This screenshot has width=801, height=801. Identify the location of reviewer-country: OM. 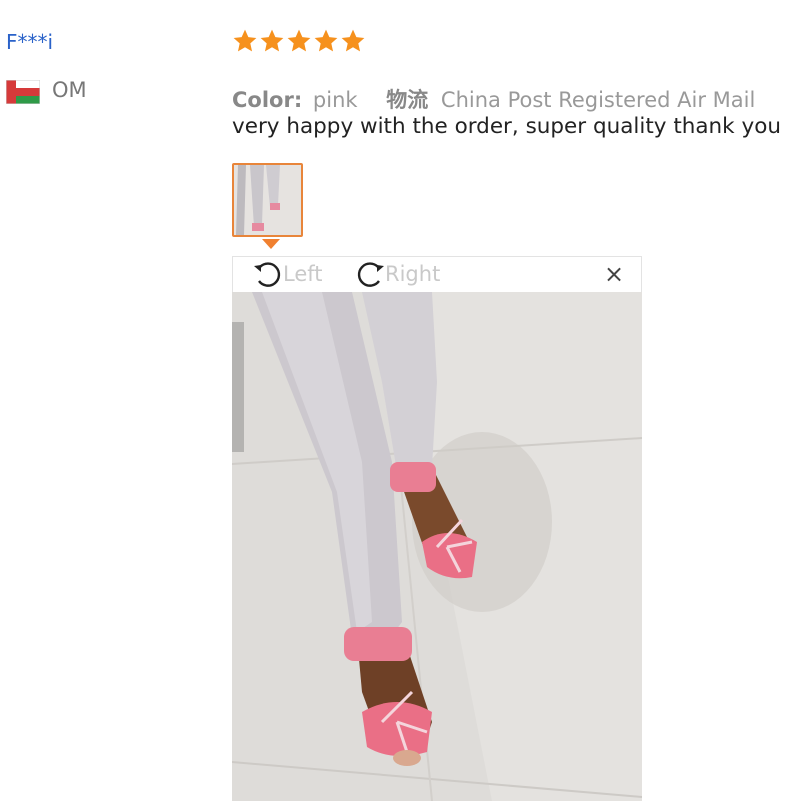
(66, 93).